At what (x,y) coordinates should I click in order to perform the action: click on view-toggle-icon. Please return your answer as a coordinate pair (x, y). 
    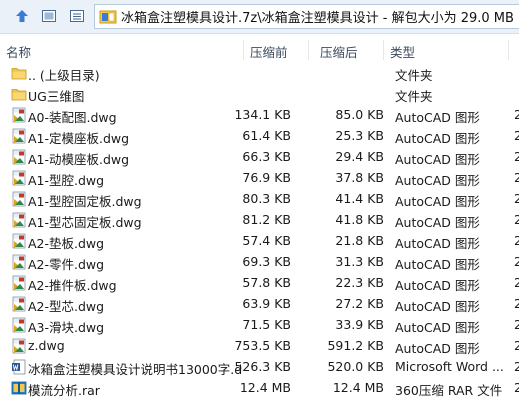
    Looking at the image, I should click on (49, 16).